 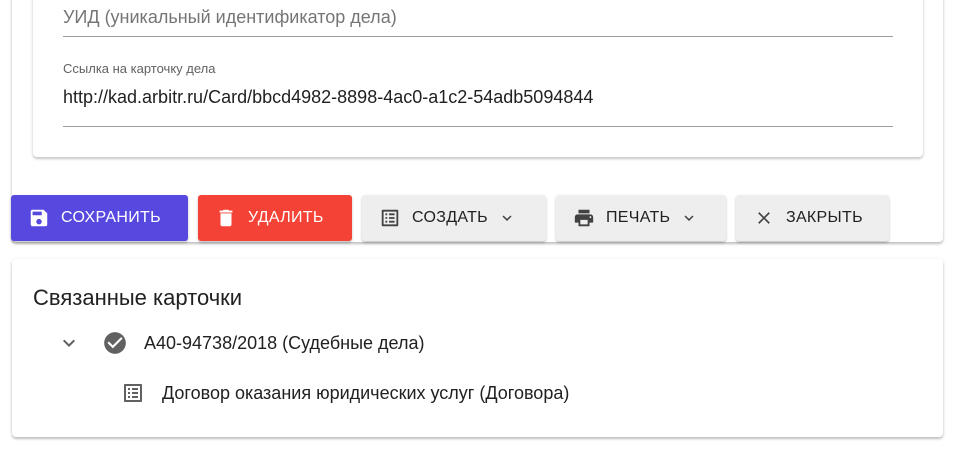 I want to click on create-button: СОЗДАТЬ, so click(x=454, y=218).